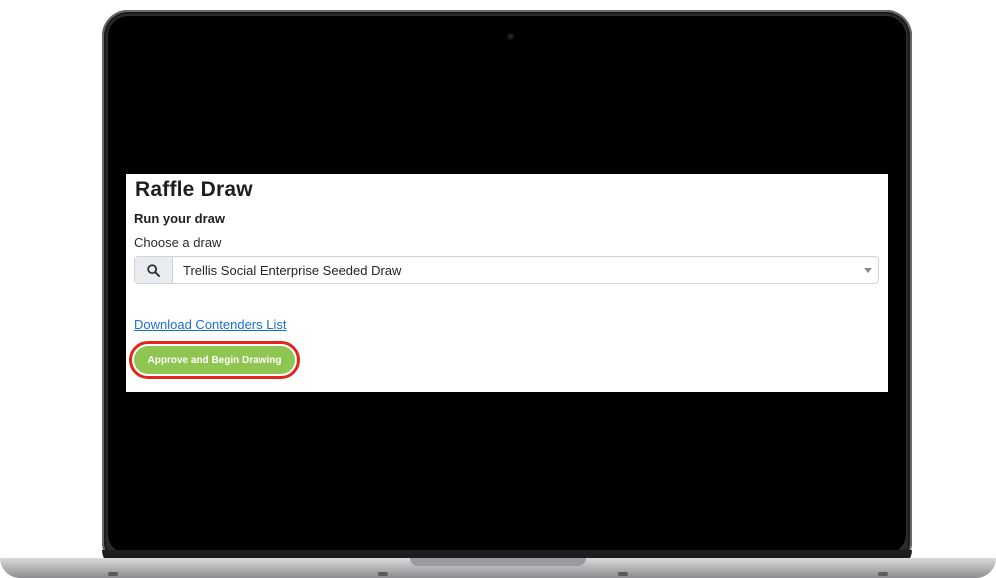  I want to click on draw-select-label: Choose a draw, so click(178, 242).